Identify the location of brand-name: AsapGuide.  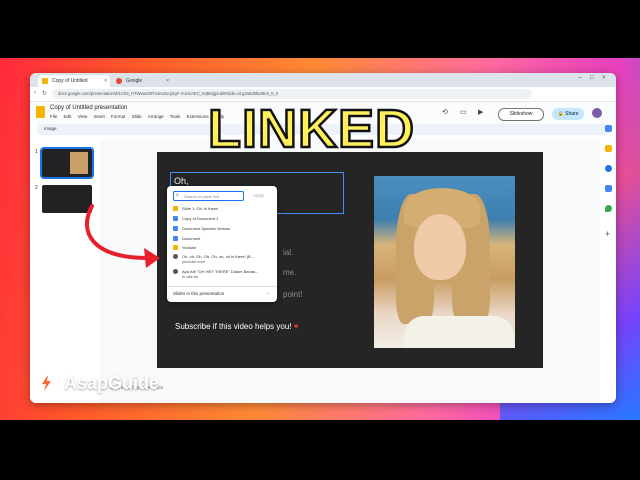
(112, 383).